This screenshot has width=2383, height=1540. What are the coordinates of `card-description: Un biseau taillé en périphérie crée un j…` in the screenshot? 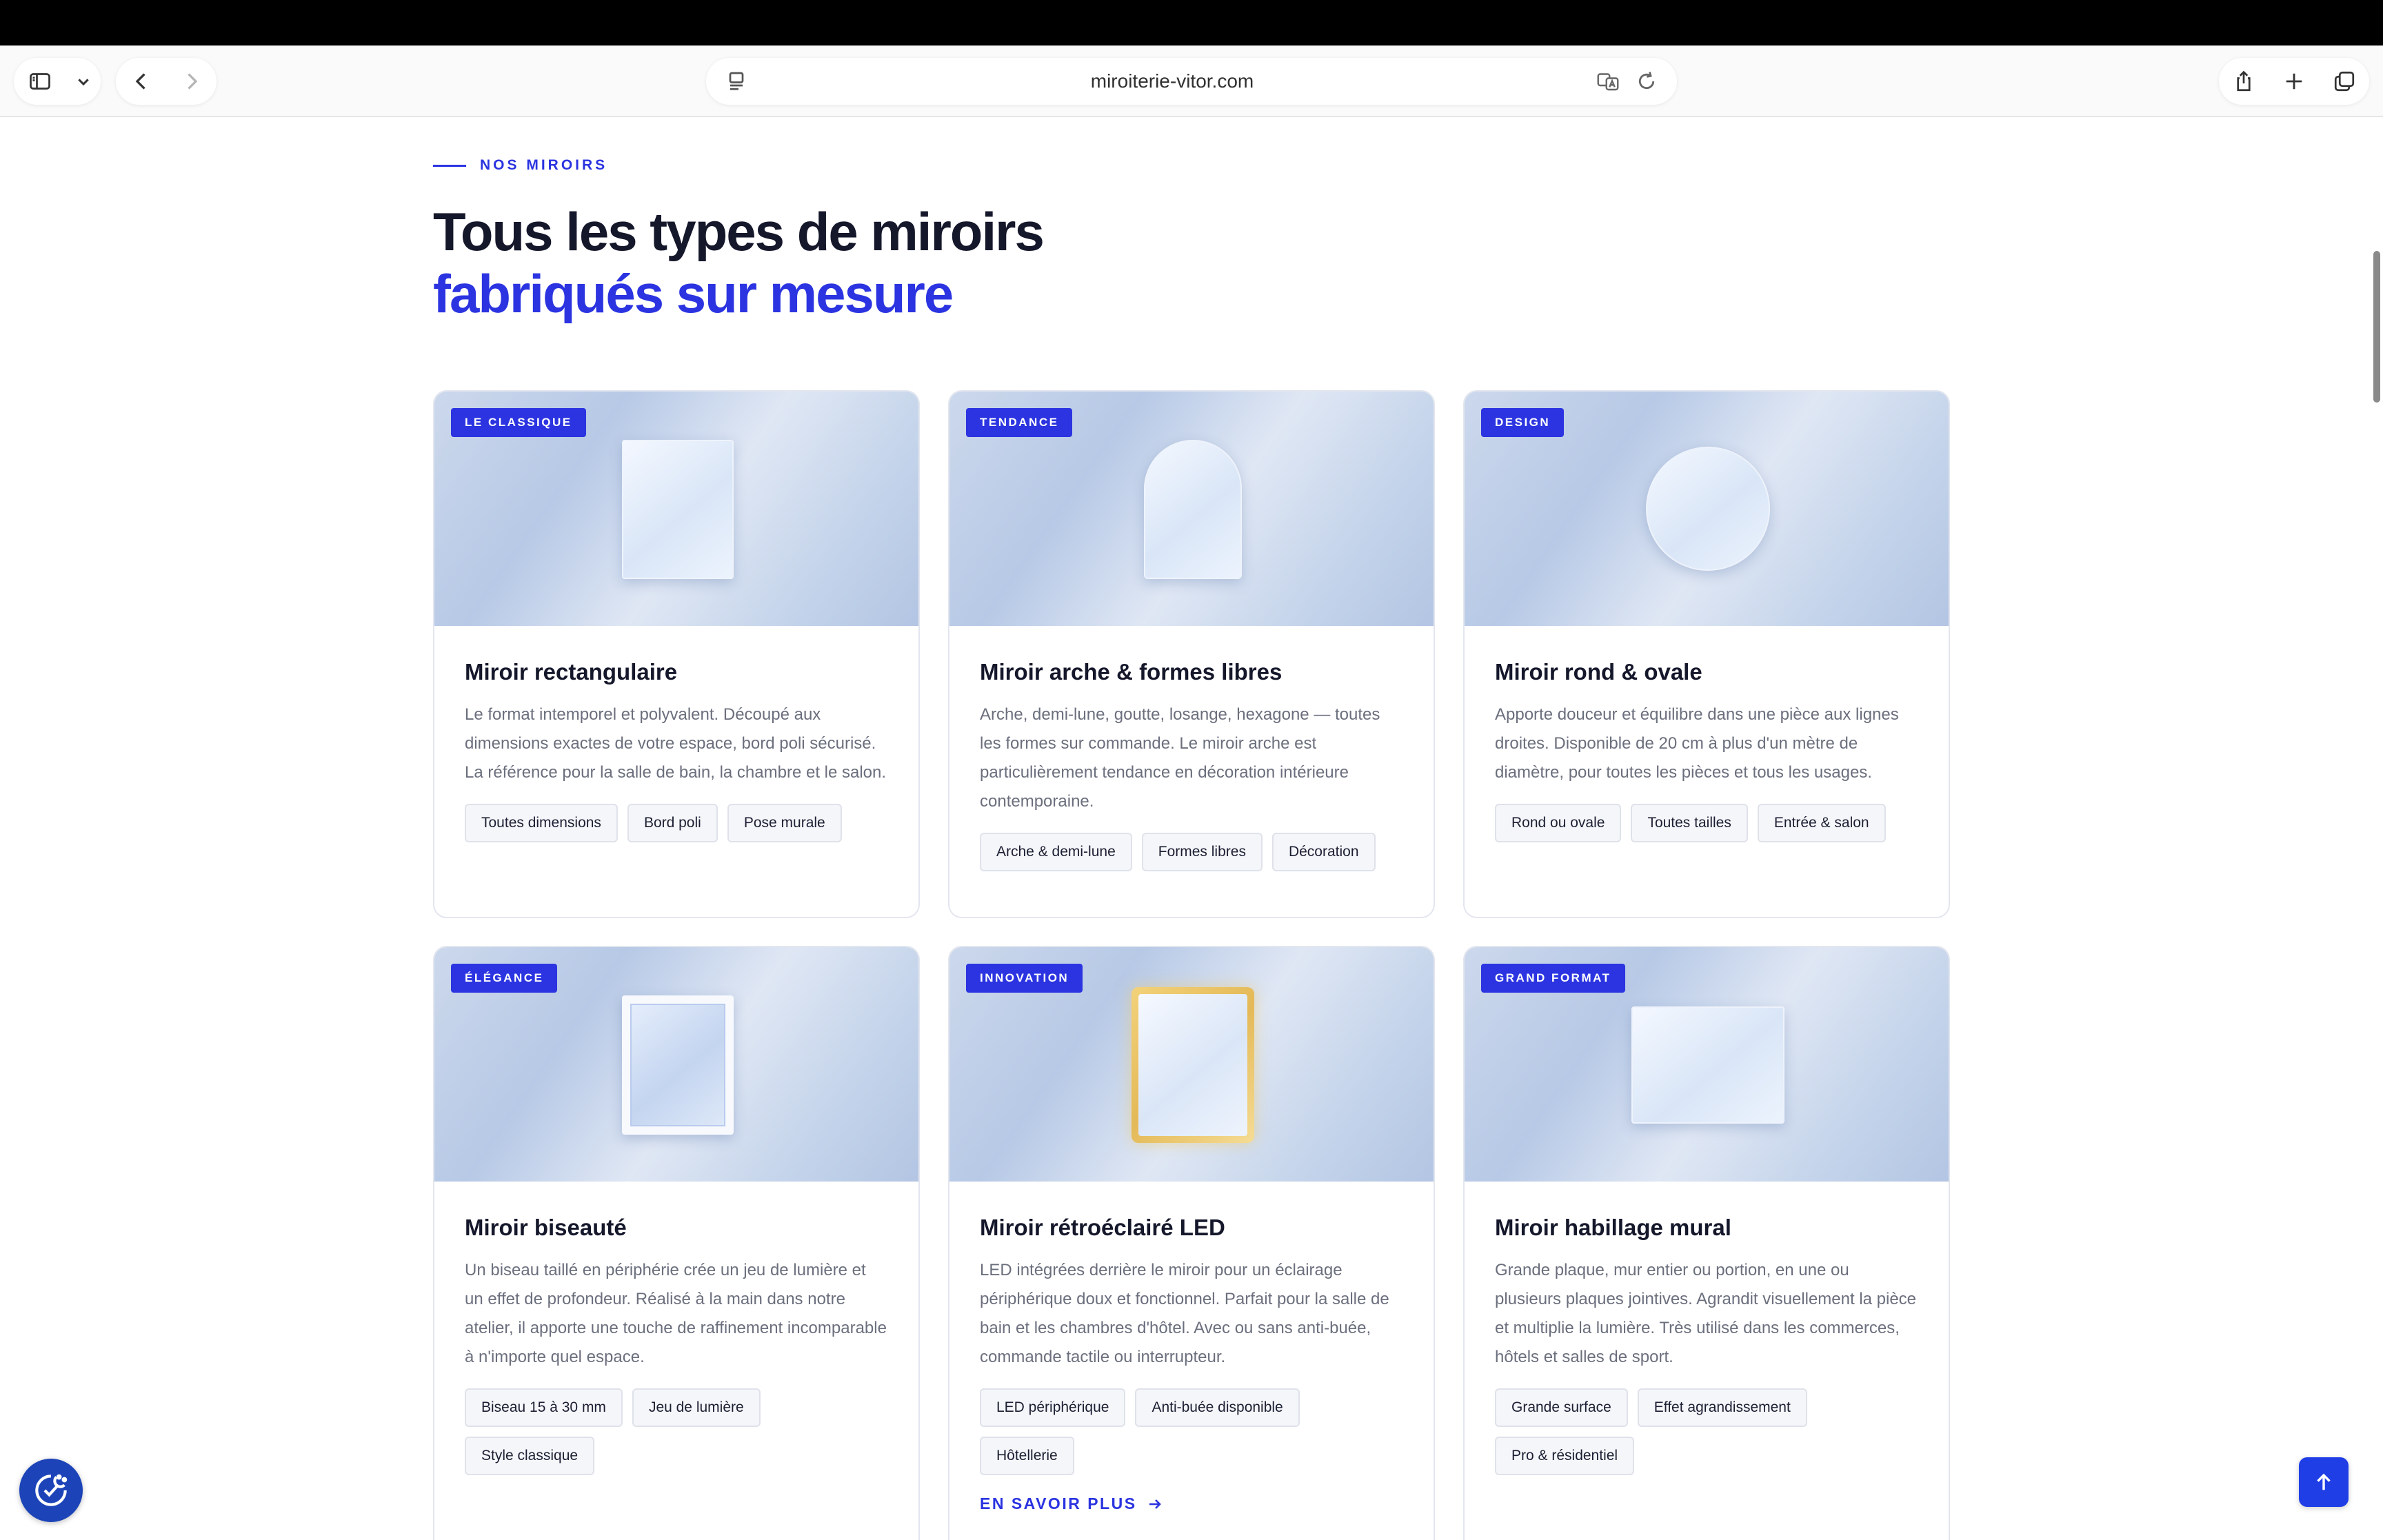 It's located at (676, 1314).